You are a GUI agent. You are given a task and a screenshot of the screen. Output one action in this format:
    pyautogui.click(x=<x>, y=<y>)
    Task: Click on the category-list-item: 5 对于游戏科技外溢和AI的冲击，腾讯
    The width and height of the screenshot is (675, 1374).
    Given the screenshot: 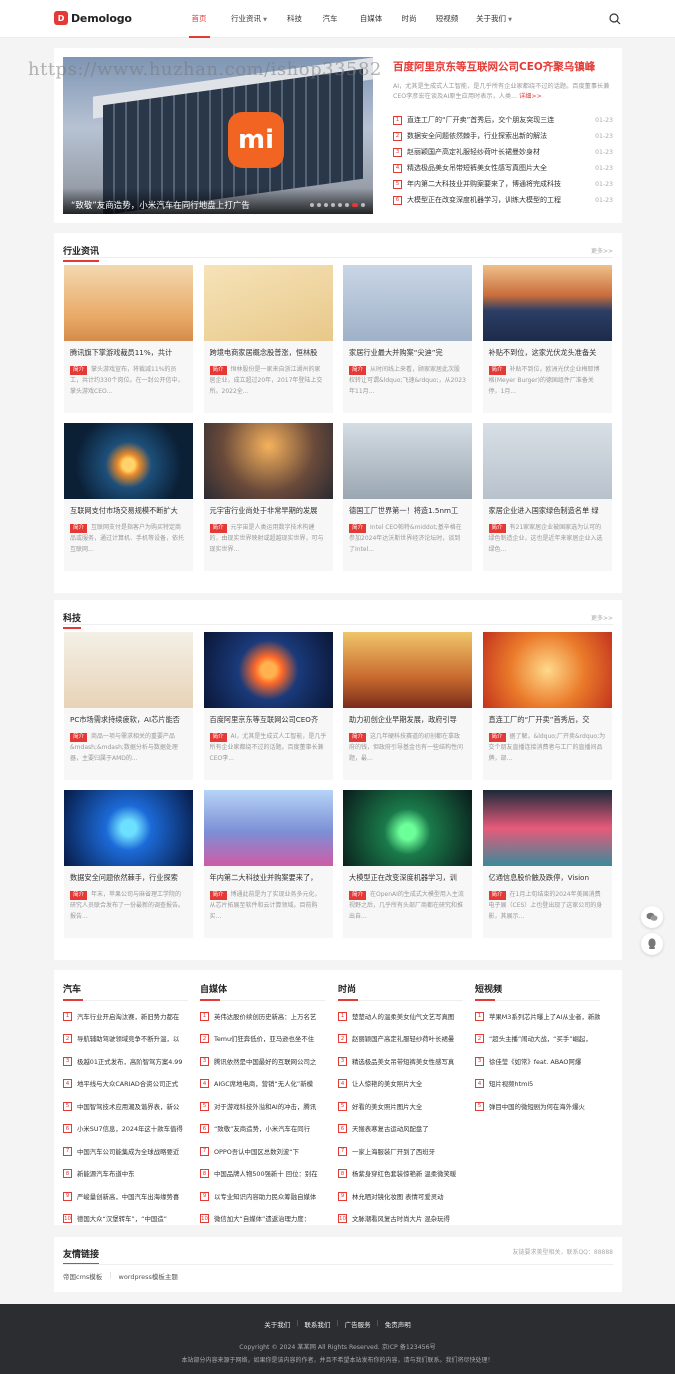 What is the action you would take?
    pyautogui.click(x=262, y=1106)
    